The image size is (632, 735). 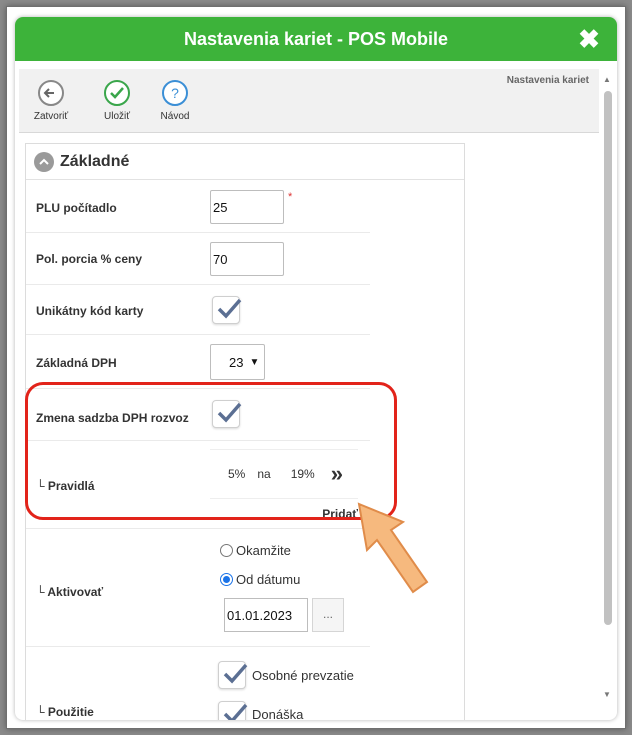 I want to click on unique-checkbox, so click(x=227, y=310).